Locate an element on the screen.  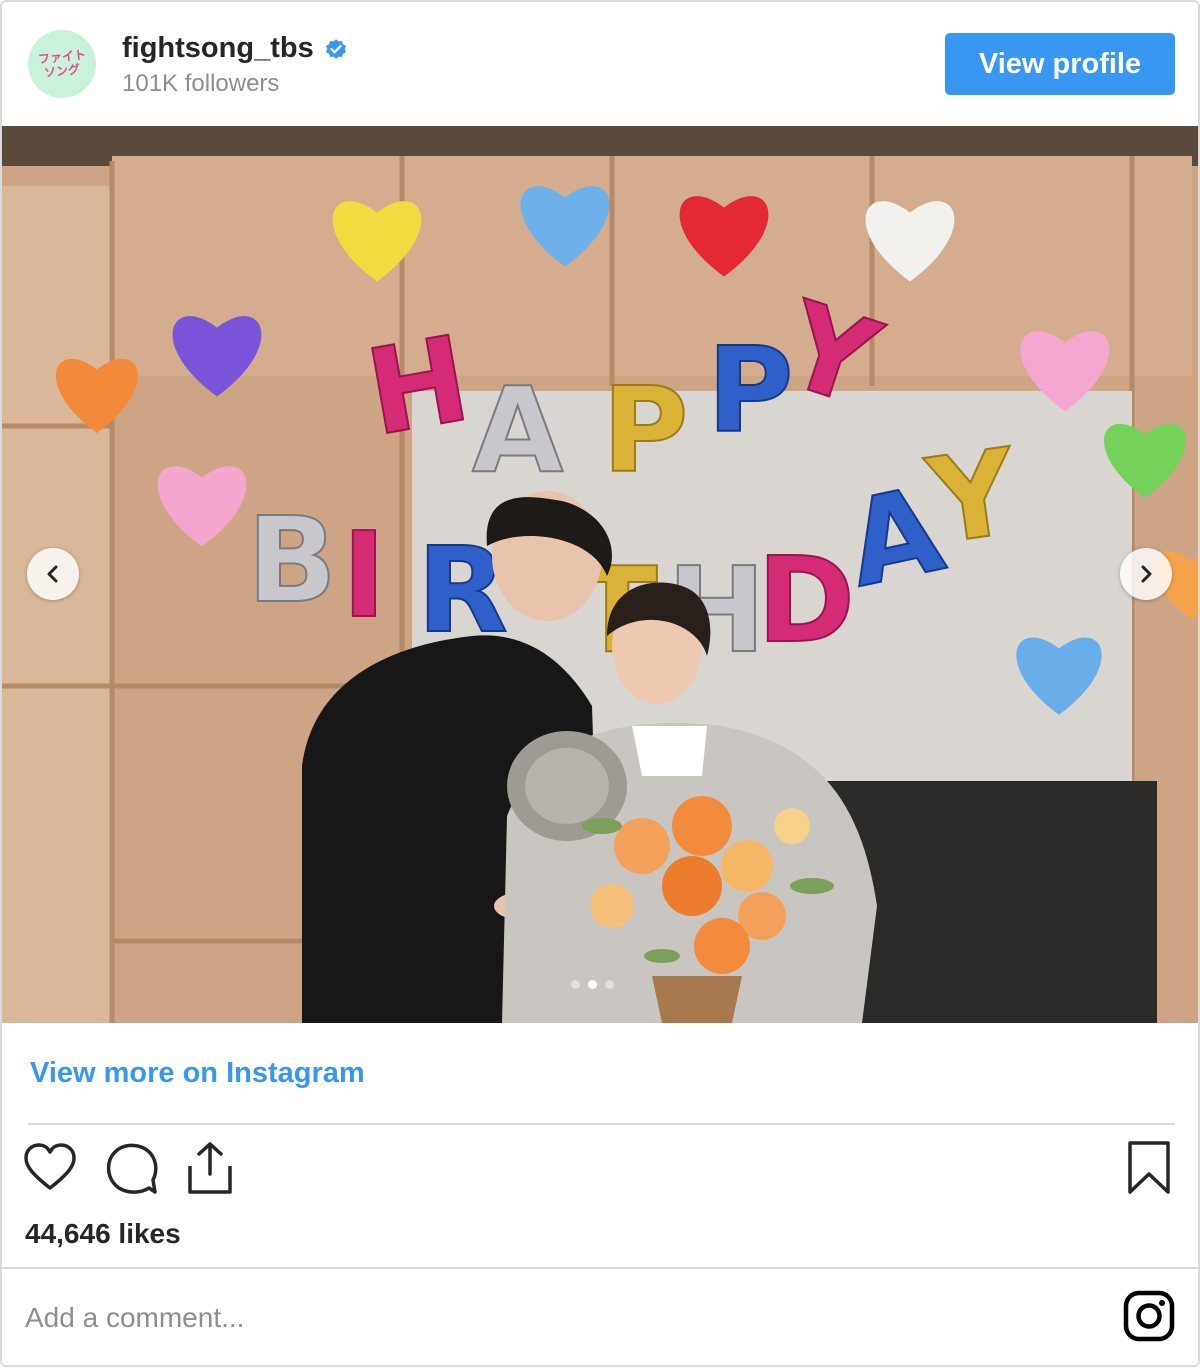
svg-text: B is located at coordinates (292, 560).